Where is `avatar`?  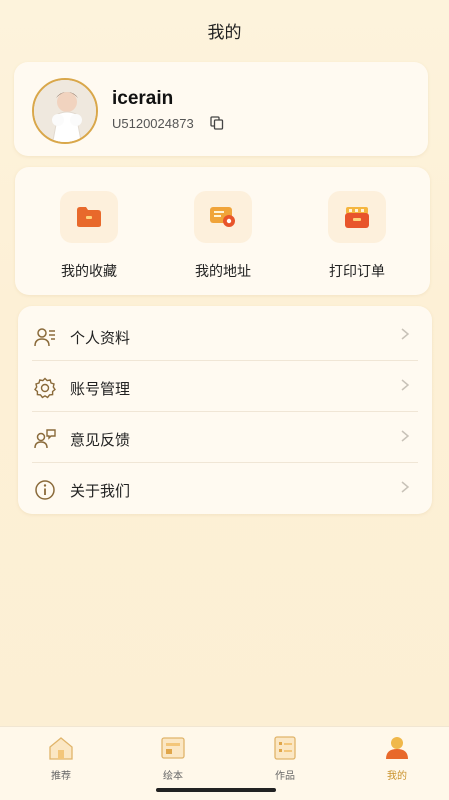 avatar is located at coordinates (65, 111).